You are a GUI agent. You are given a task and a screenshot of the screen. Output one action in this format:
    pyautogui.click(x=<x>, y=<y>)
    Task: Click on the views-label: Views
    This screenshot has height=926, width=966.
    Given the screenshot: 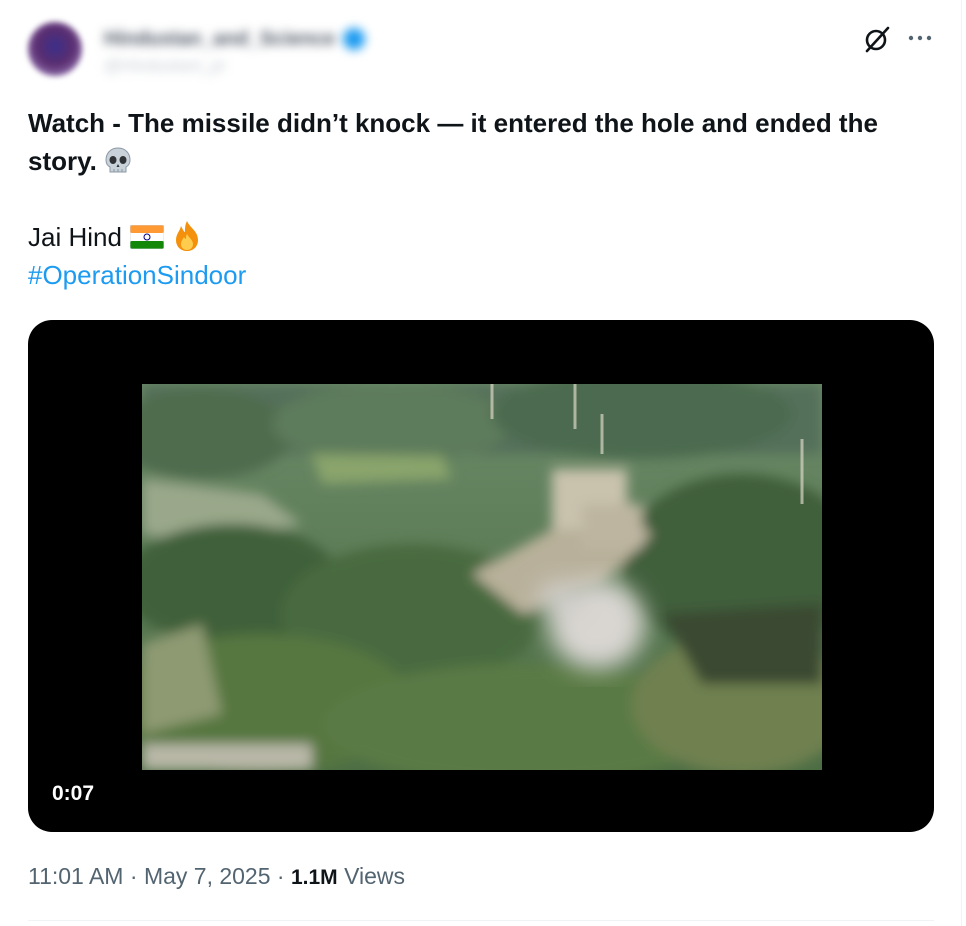 What is the action you would take?
    pyautogui.click(x=374, y=876)
    